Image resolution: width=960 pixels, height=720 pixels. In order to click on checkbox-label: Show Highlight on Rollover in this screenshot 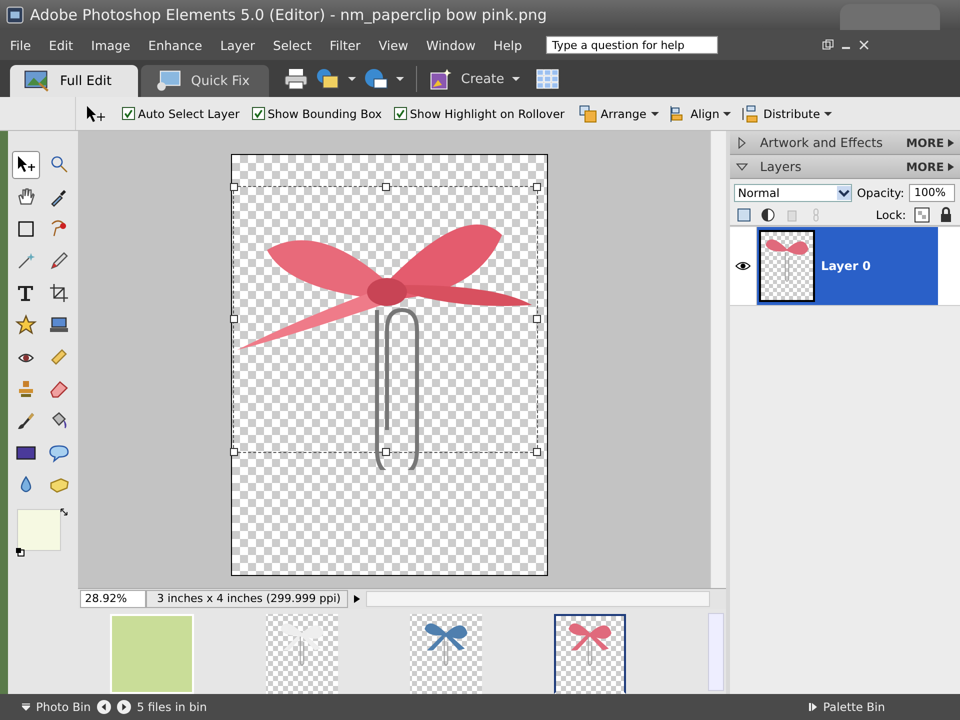, I will do `click(487, 113)`.